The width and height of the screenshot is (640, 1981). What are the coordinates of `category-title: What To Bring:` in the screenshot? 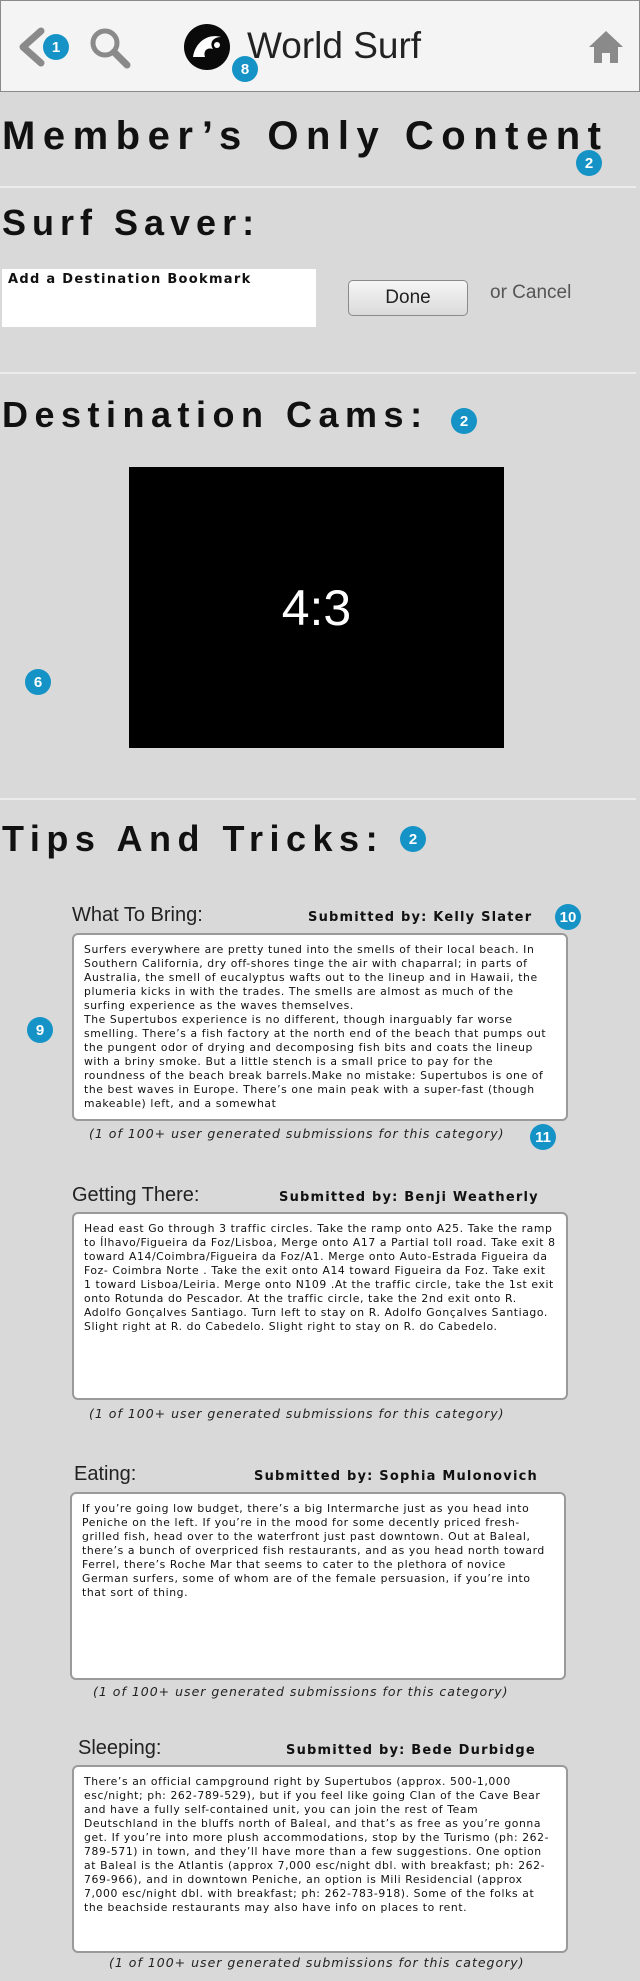 It's located at (137, 915).